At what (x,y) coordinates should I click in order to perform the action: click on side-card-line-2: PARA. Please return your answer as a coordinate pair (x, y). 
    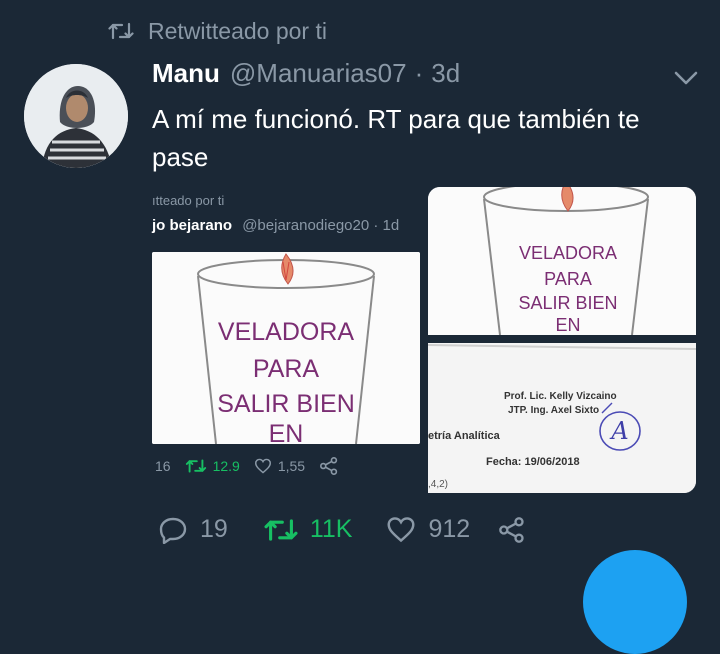
    Looking at the image, I should click on (568, 279).